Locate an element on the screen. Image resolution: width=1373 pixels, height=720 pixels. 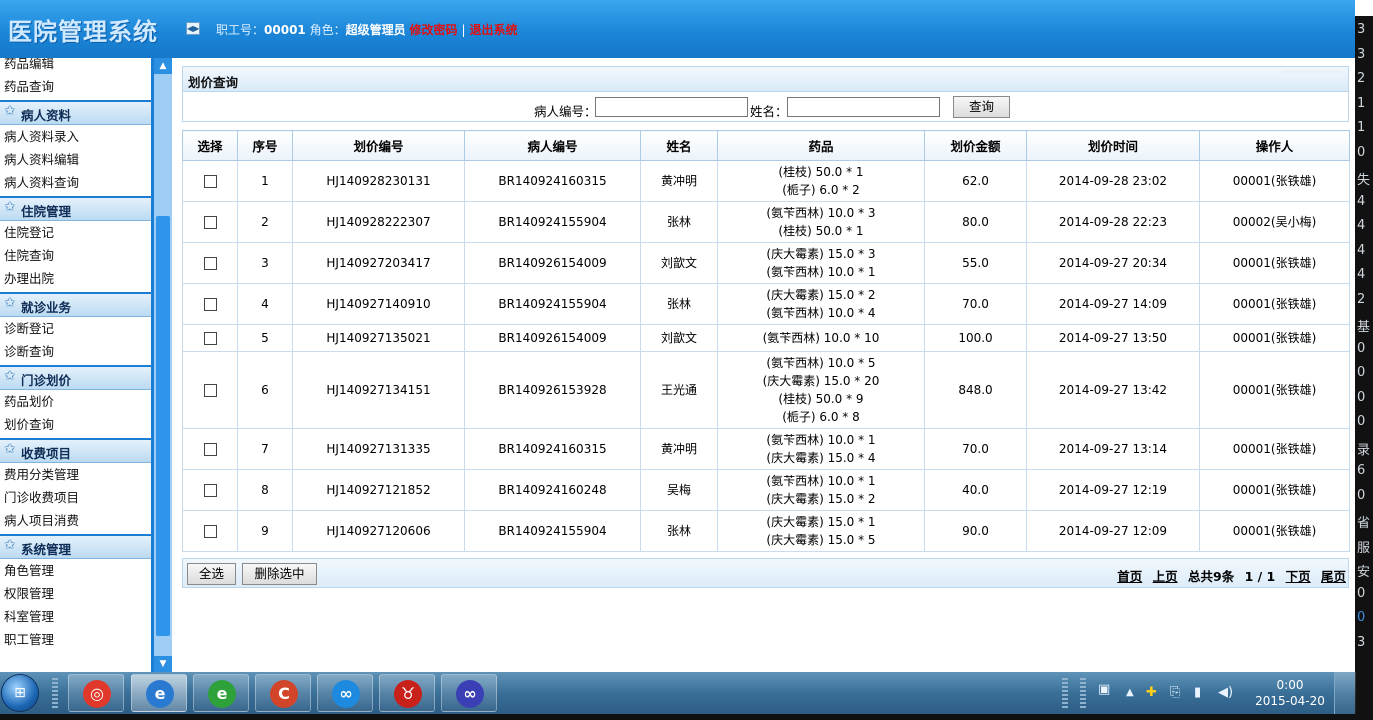
collapse-toggle-icon: ◀▶ is located at coordinates (193, 28).